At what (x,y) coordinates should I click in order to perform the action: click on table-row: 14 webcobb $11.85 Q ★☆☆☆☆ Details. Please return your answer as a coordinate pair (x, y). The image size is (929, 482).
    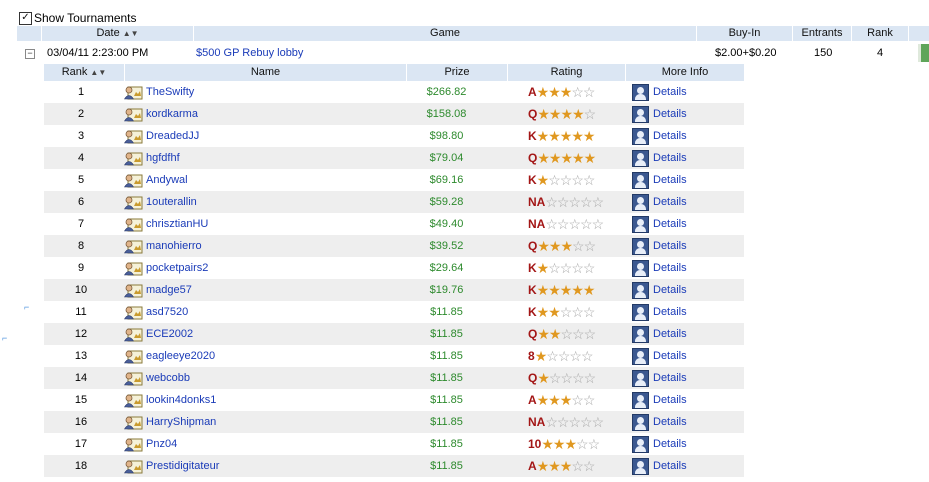
    Looking at the image, I should click on (394, 378).